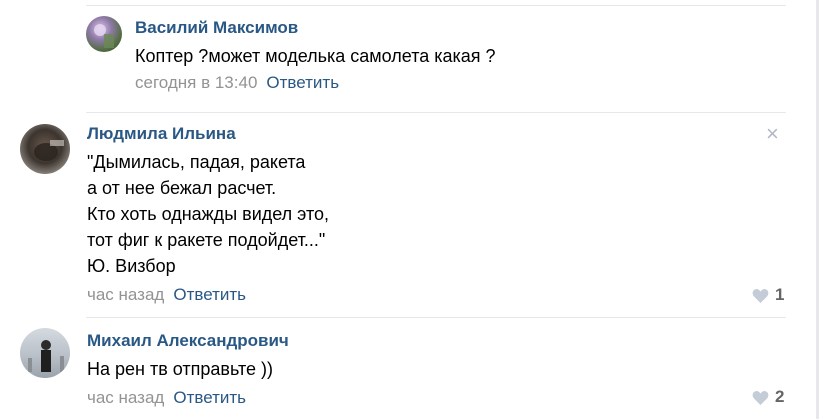 This screenshot has height=419, width=819. What do you see at coordinates (131, 266) in the screenshot?
I see `comment-text-line: Ю. Визбор` at bounding box center [131, 266].